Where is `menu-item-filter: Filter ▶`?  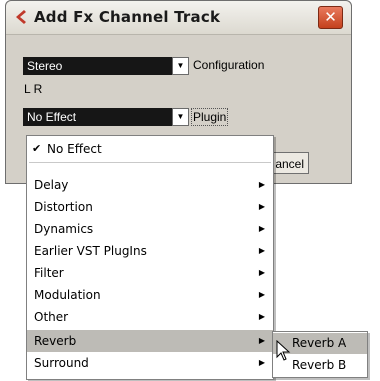
menu-item-filter: Filter ▶ is located at coordinates (150, 273).